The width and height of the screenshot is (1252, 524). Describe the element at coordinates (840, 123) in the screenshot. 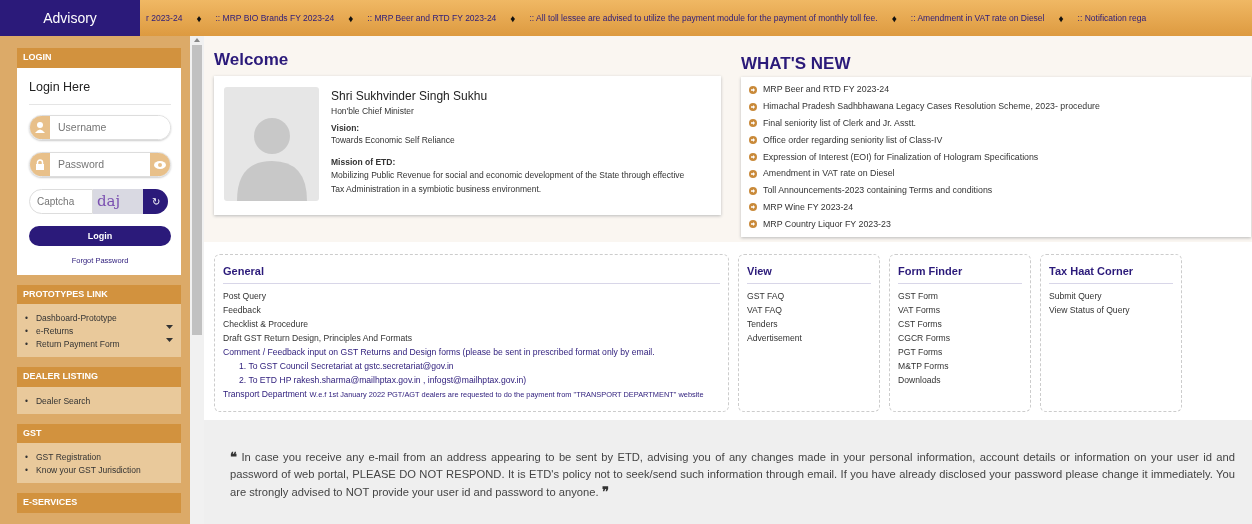

I see `news-link: Final seniority list of Clerk and Jr. Asstt.` at that location.